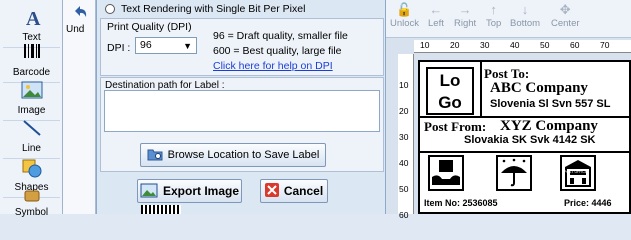 This screenshot has width=631, height=240. What do you see at coordinates (575, 45) in the screenshot?
I see `ruler-top-60: 60` at bounding box center [575, 45].